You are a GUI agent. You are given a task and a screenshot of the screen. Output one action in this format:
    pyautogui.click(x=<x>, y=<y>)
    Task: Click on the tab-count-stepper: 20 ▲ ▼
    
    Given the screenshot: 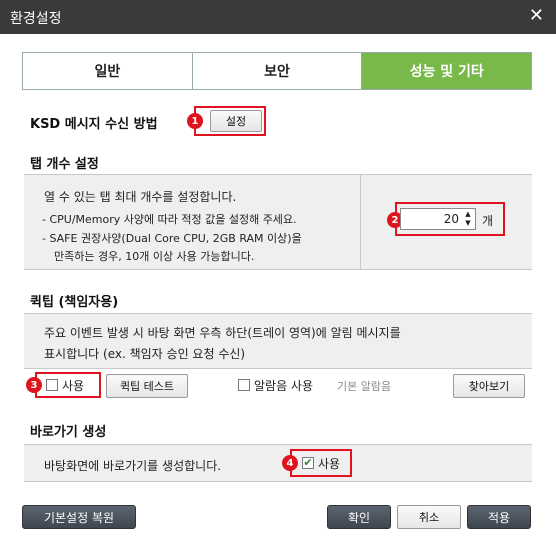 What is the action you would take?
    pyautogui.click(x=438, y=219)
    